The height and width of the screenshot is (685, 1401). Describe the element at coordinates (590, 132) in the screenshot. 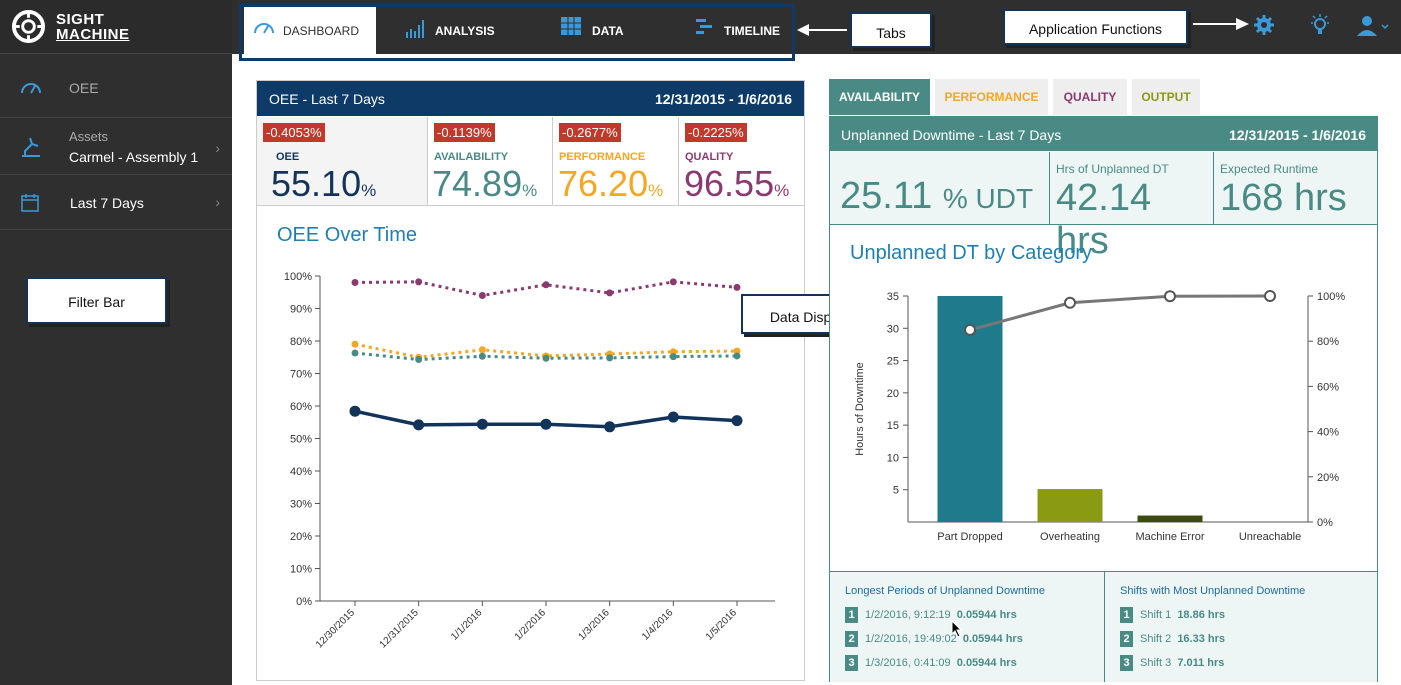

I see `kpi-delta: -0.2677%` at that location.